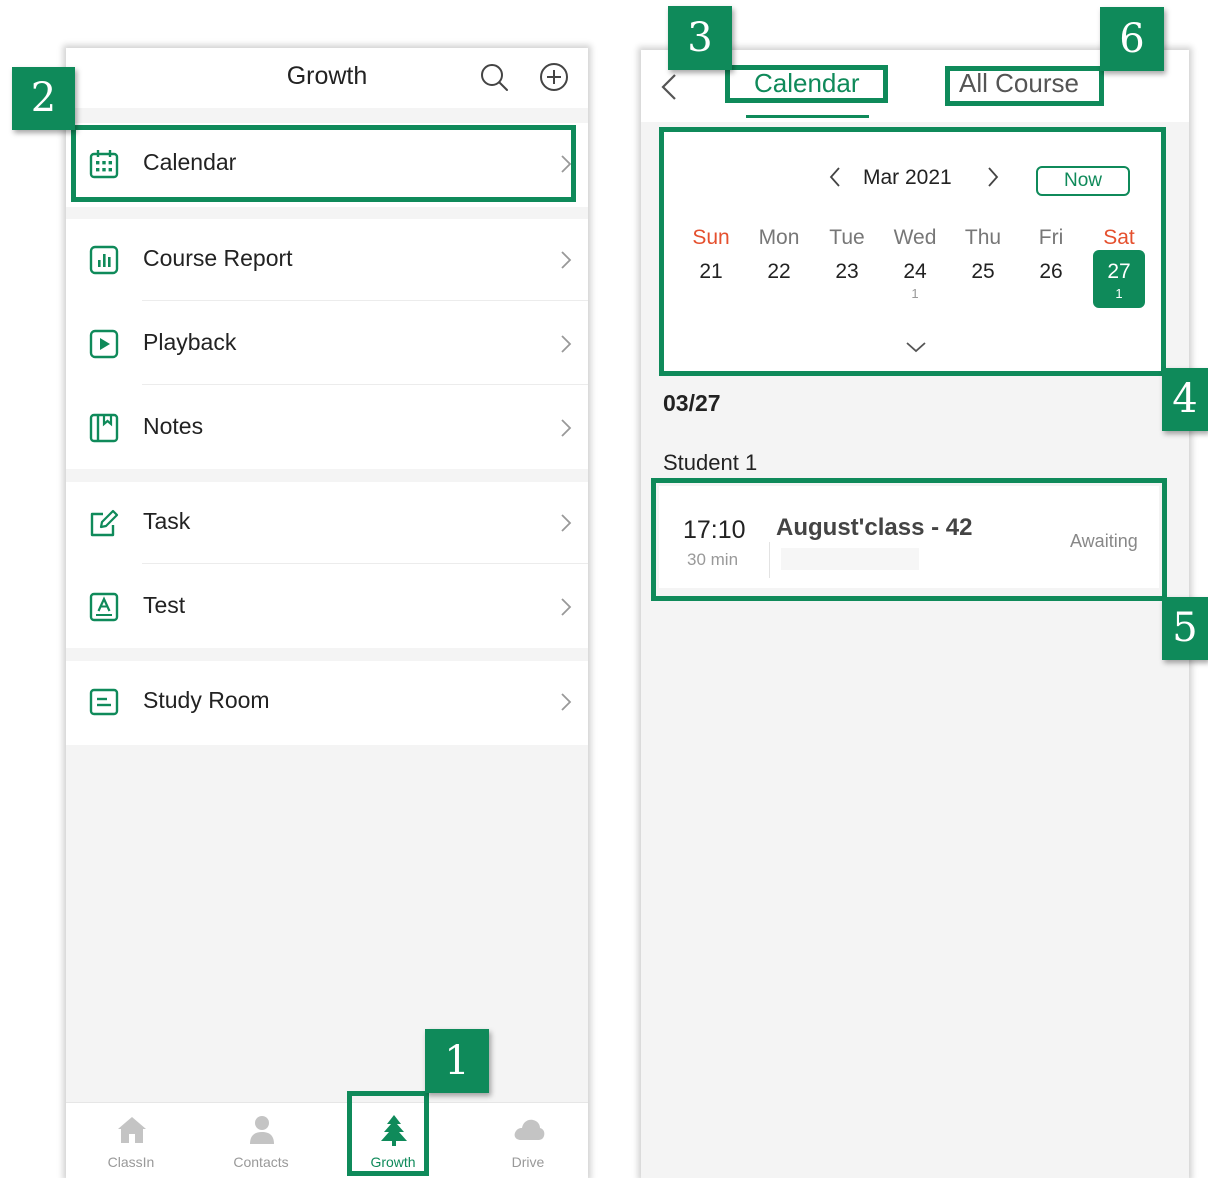 The height and width of the screenshot is (1178, 1208). I want to click on highlight-calendar-item, so click(323, 163).